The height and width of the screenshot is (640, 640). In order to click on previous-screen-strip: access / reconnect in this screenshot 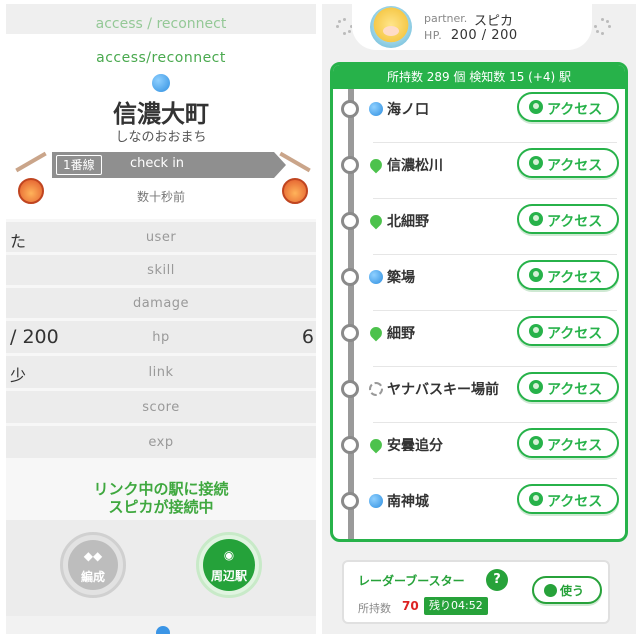, I will do `click(161, 19)`.